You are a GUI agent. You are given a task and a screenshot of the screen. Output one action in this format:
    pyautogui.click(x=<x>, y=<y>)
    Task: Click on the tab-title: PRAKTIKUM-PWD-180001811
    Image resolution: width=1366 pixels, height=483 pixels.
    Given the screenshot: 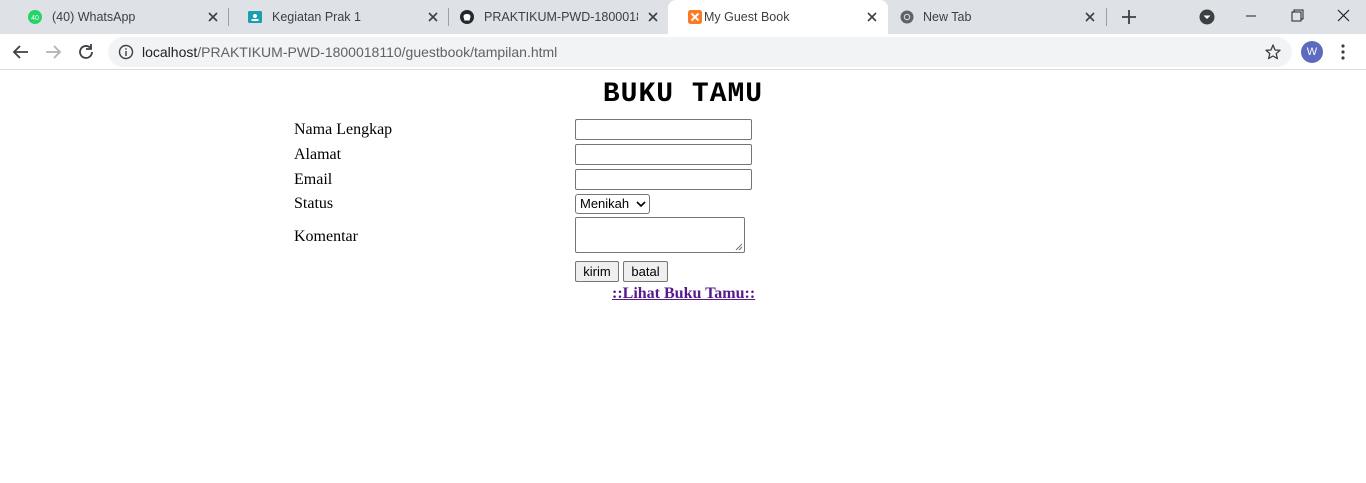 What is the action you would take?
    pyautogui.click(x=561, y=17)
    